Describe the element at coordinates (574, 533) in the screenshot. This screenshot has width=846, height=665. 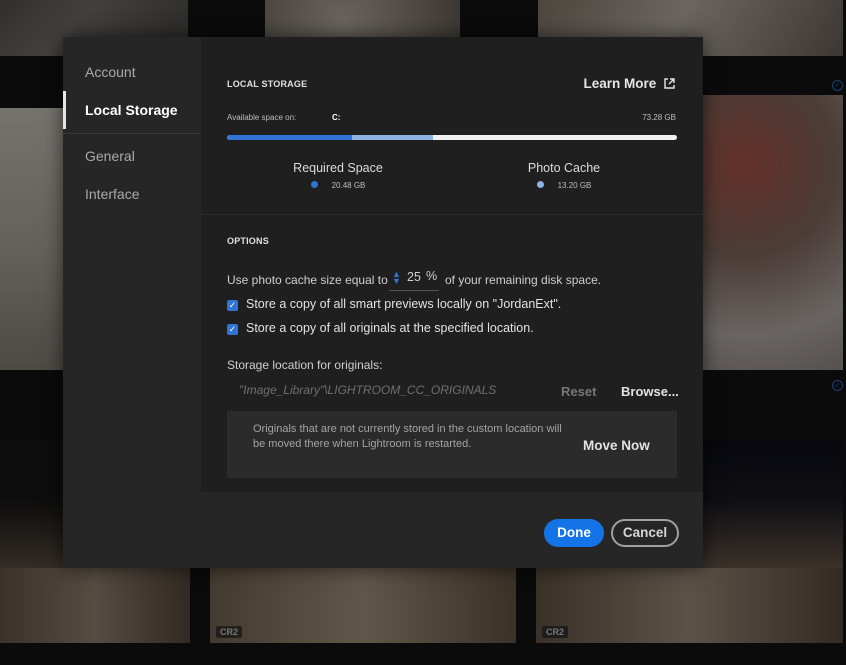
I see `done-button: Done` at that location.